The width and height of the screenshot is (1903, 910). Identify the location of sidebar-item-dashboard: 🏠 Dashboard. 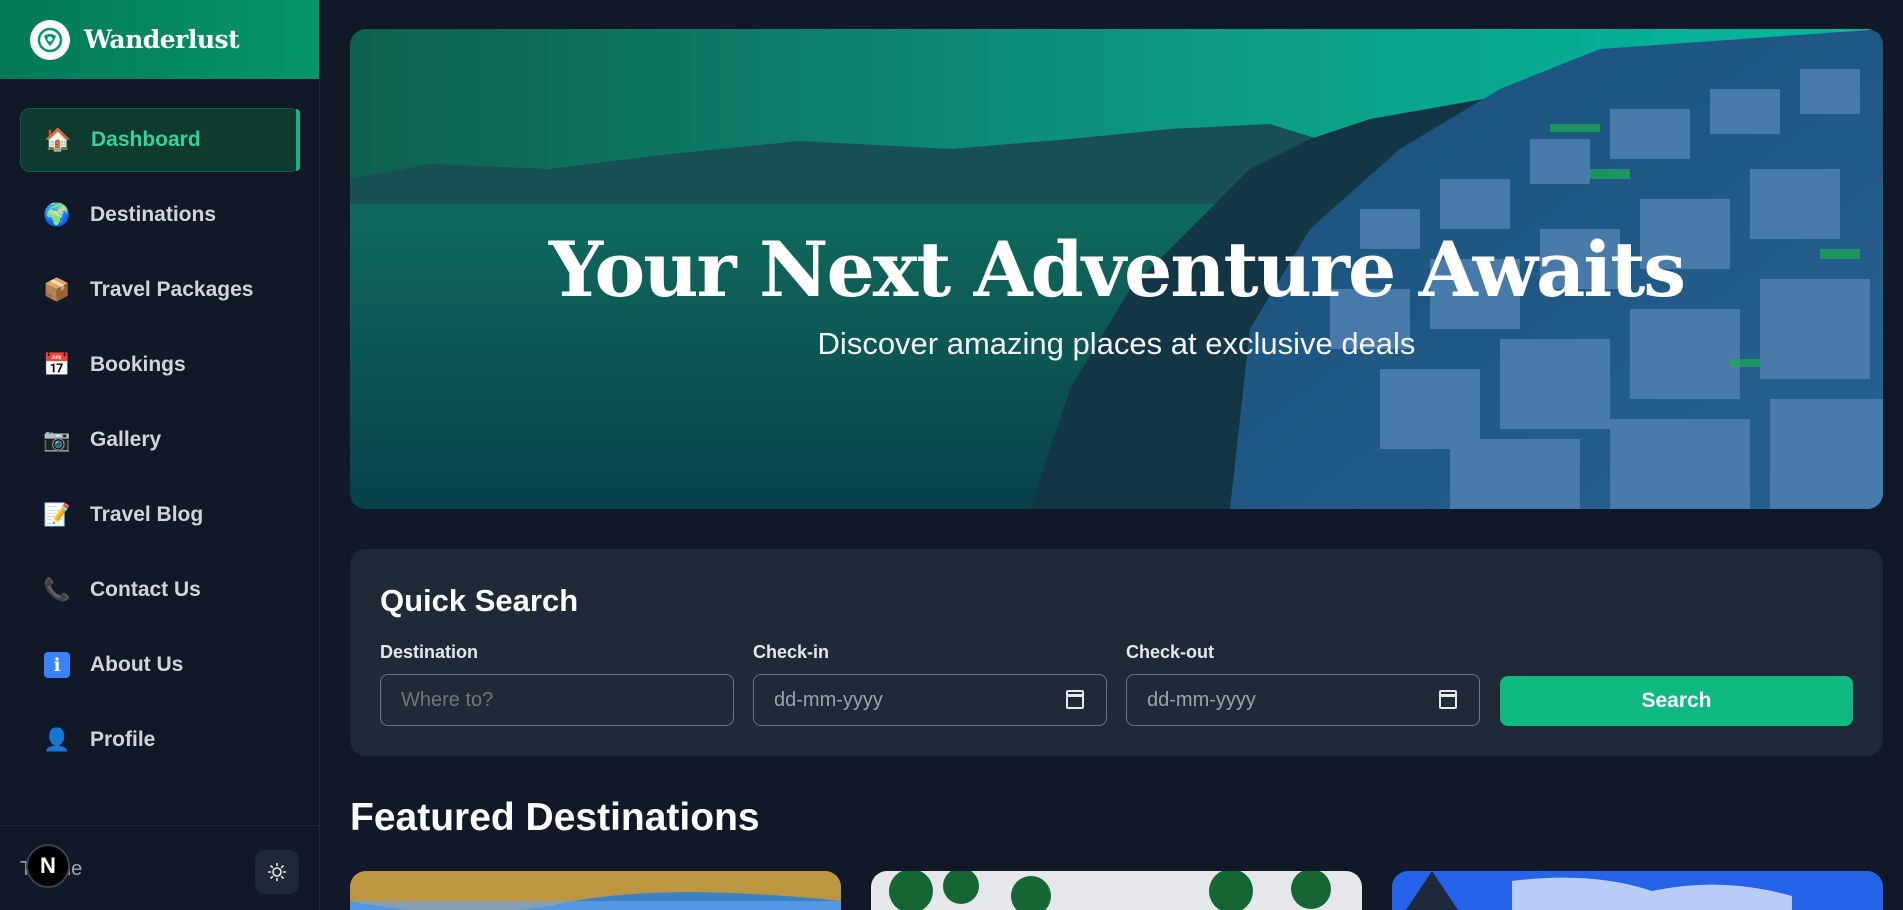
(160, 140).